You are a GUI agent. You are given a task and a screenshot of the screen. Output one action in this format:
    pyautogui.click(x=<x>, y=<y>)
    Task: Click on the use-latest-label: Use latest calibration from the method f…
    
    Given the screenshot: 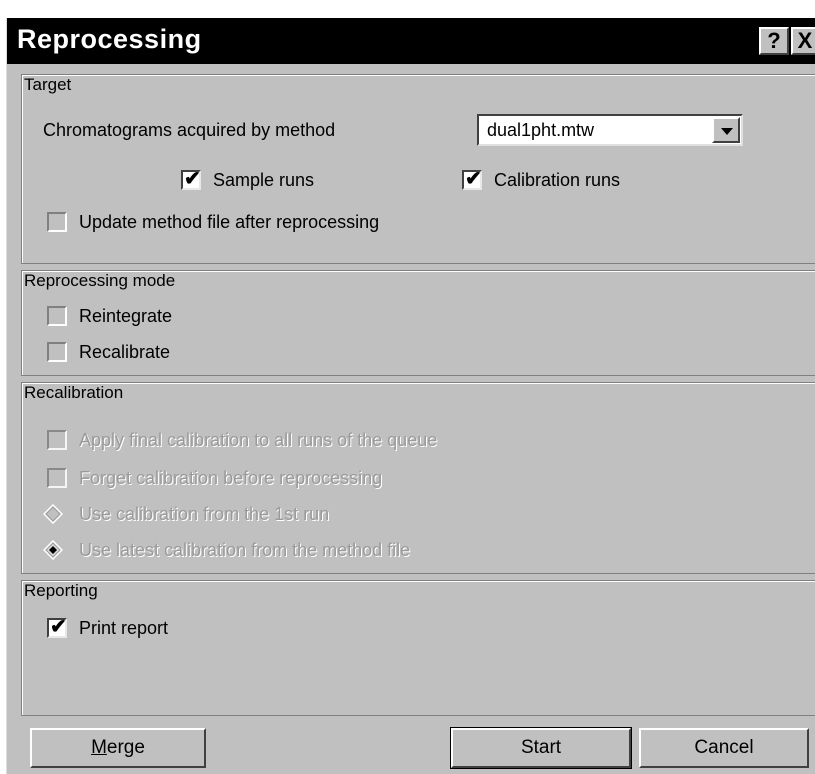 What is the action you would take?
    pyautogui.click(x=245, y=550)
    